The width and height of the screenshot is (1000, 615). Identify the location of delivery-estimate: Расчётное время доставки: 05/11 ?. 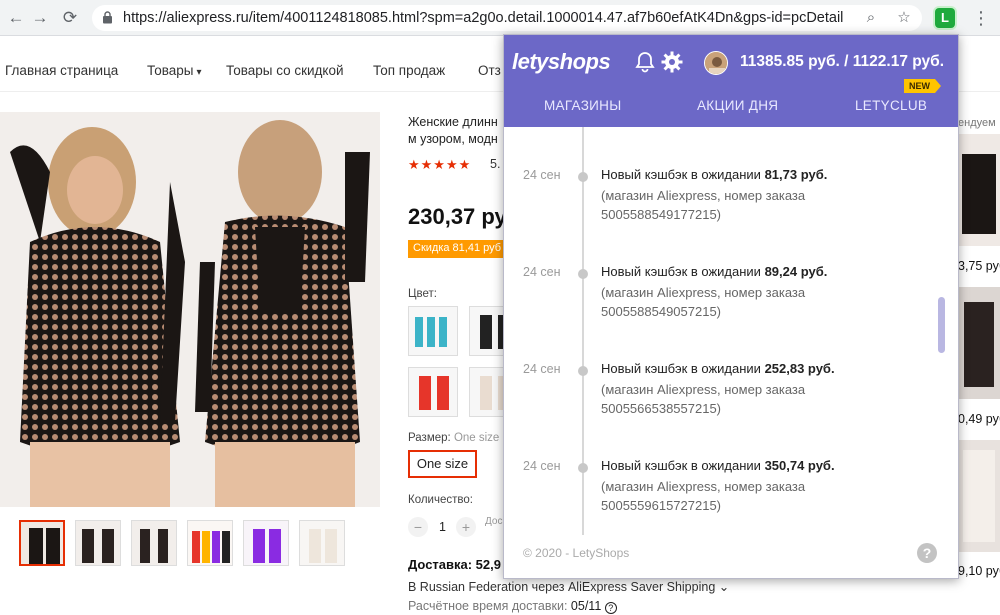
(512, 606).